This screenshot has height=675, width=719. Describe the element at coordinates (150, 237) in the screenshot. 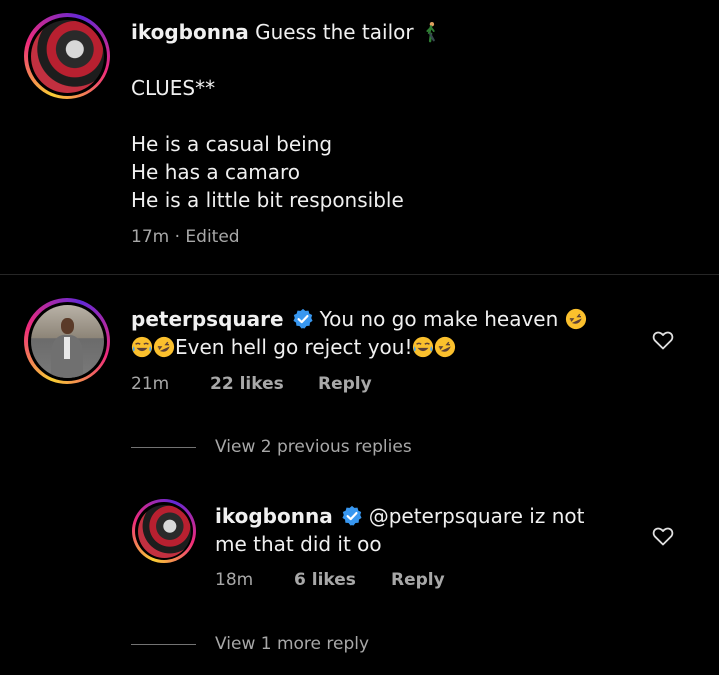

I see `post-timestamp: 17m` at that location.